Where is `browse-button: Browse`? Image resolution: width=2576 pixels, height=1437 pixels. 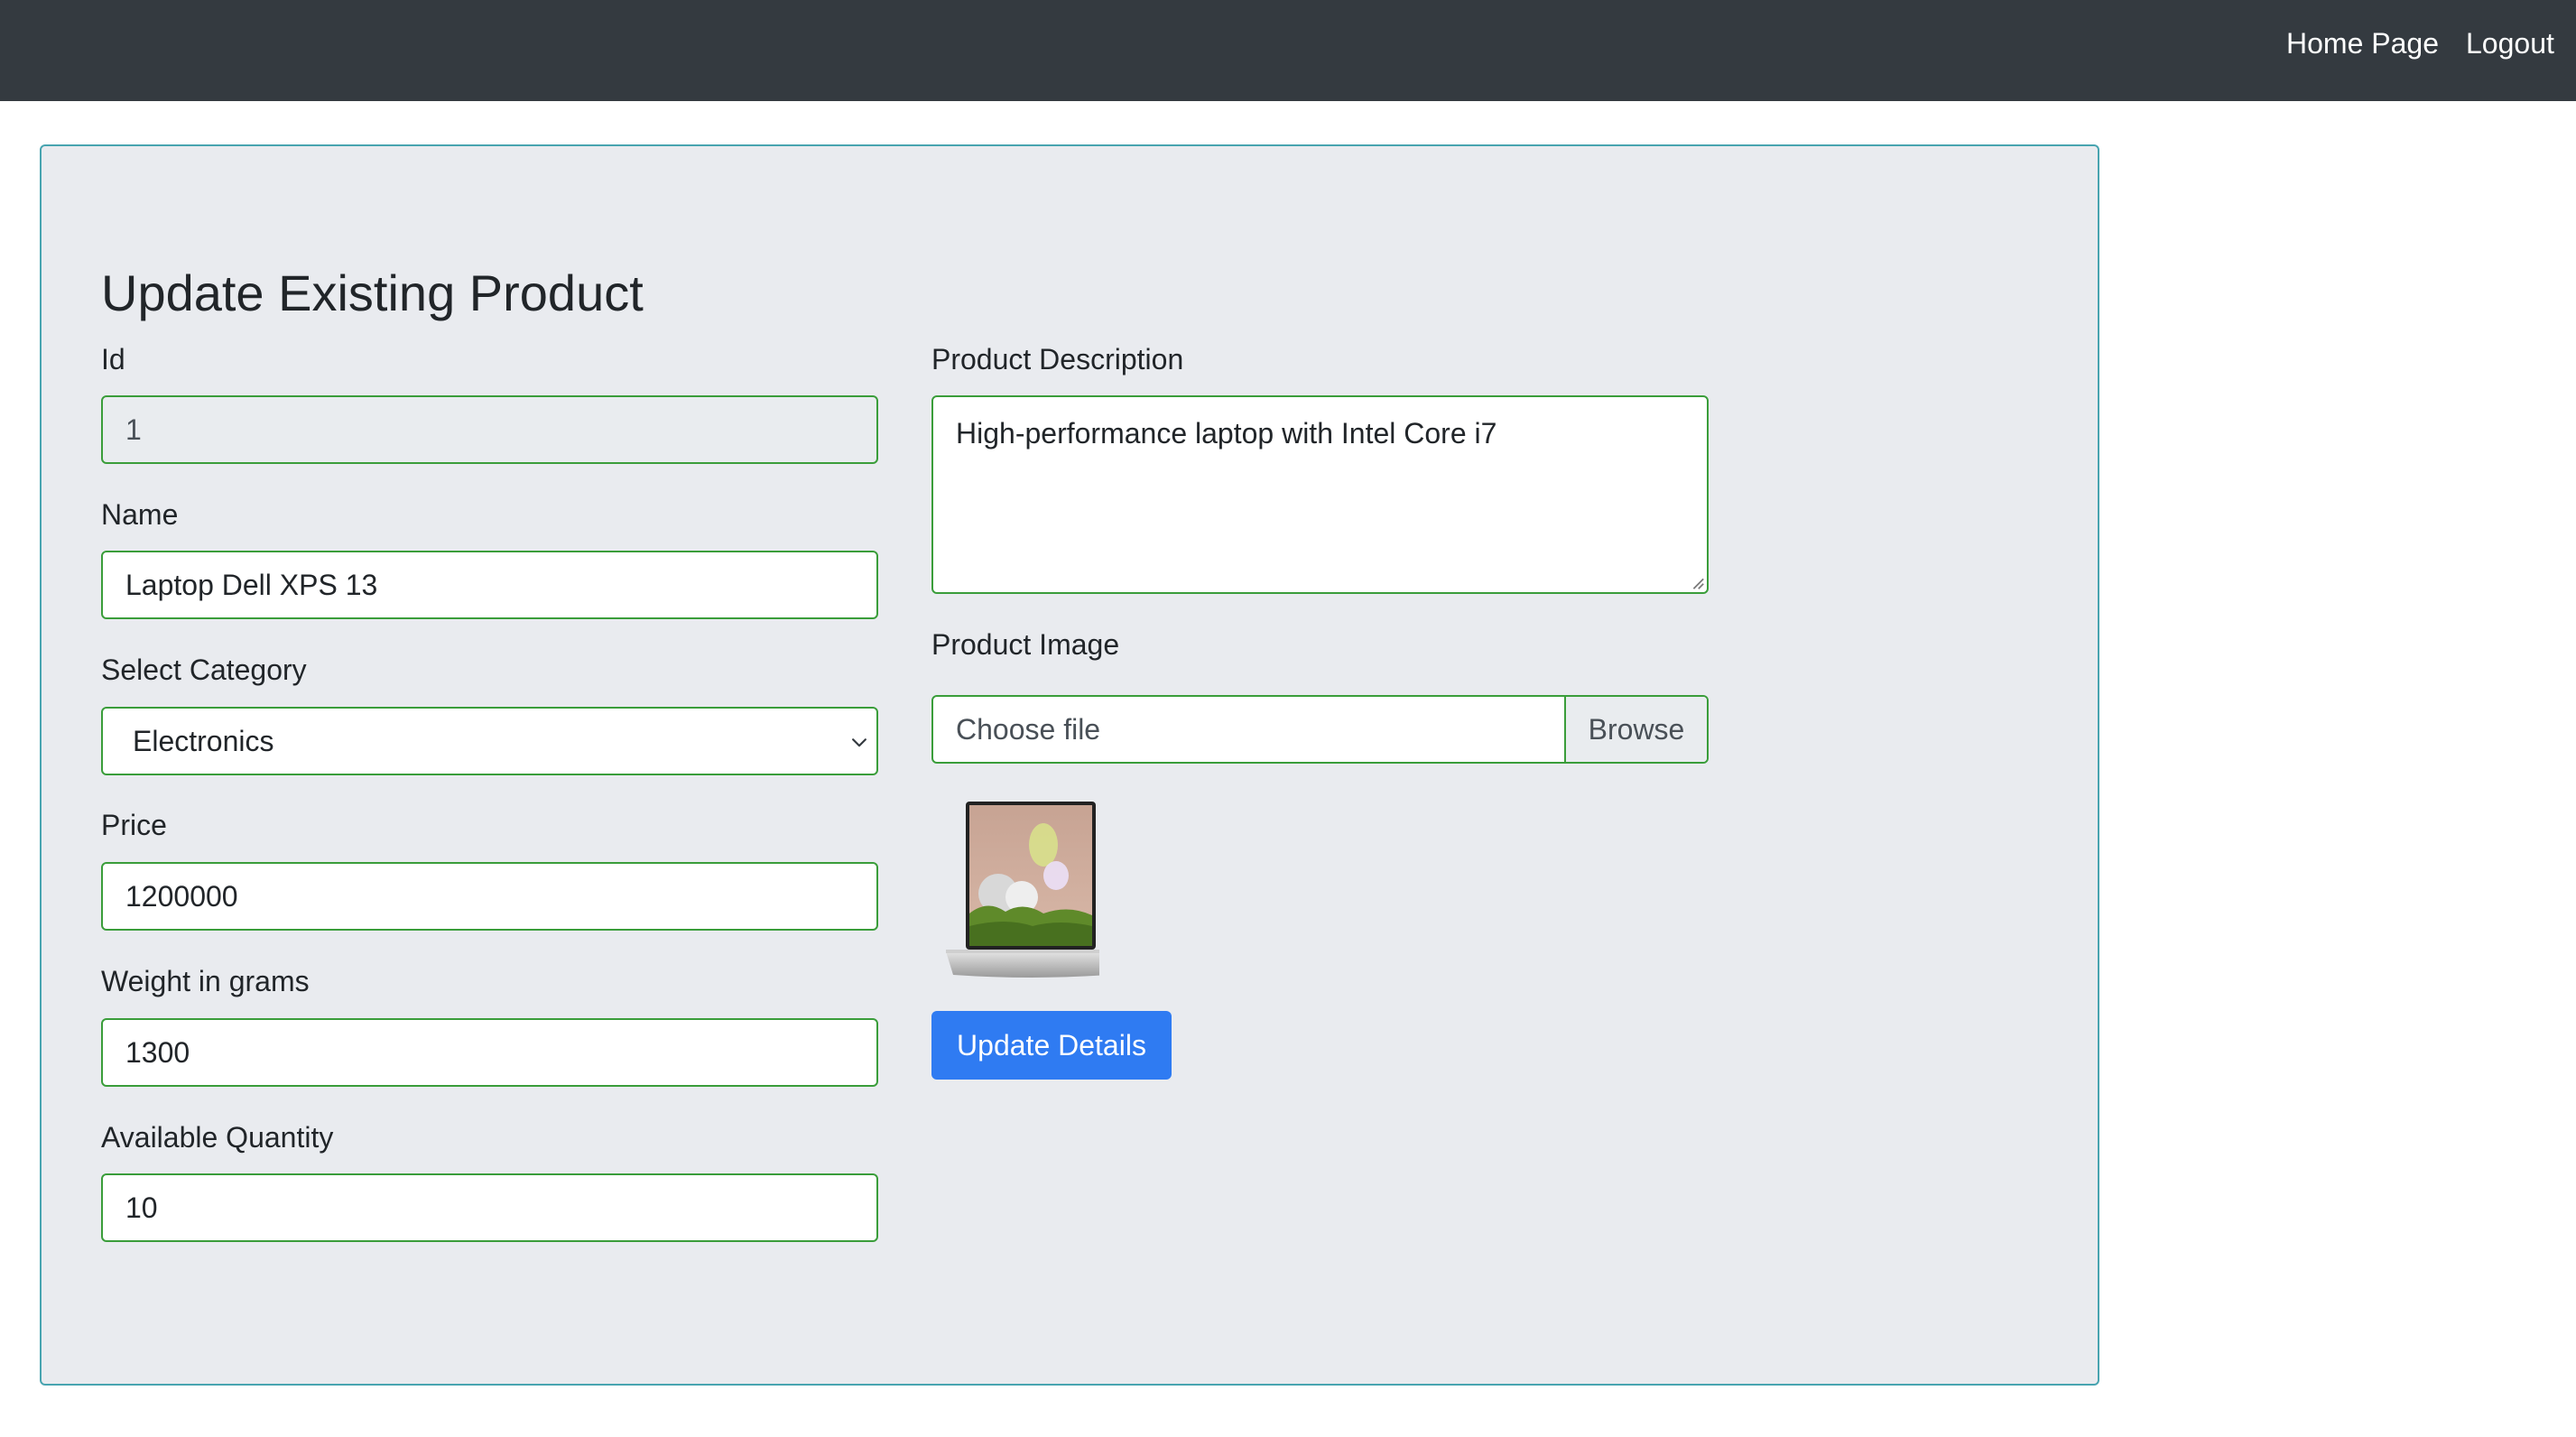
browse-button: Browse is located at coordinates (1635, 729).